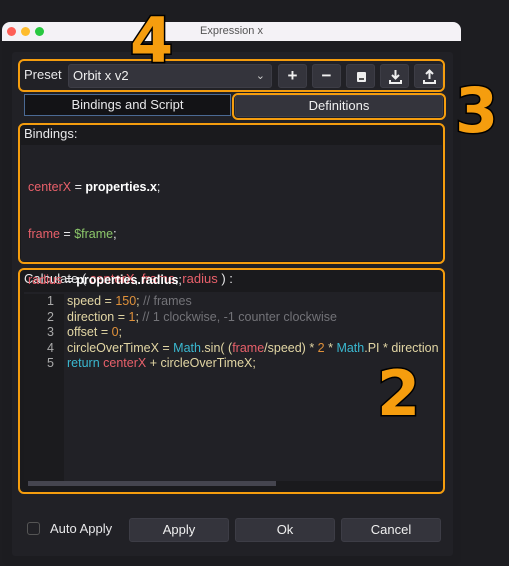 This screenshot has width=509, height=566. I want to click on preset-select: Orbit x v2 ⌄, so click(170, 76).